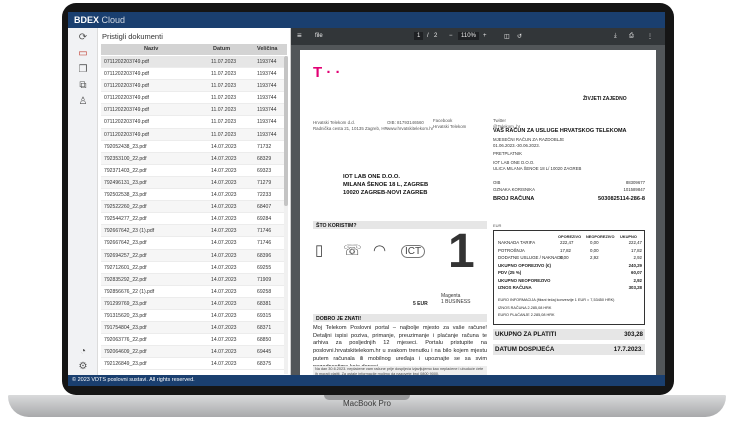 Image resolution: width=734 pixels, height=430 pixels. What do you see at coordinates (286, 131) in the screenshot?
I see `scrollbar-thumb` at bounding box center [286, 131].